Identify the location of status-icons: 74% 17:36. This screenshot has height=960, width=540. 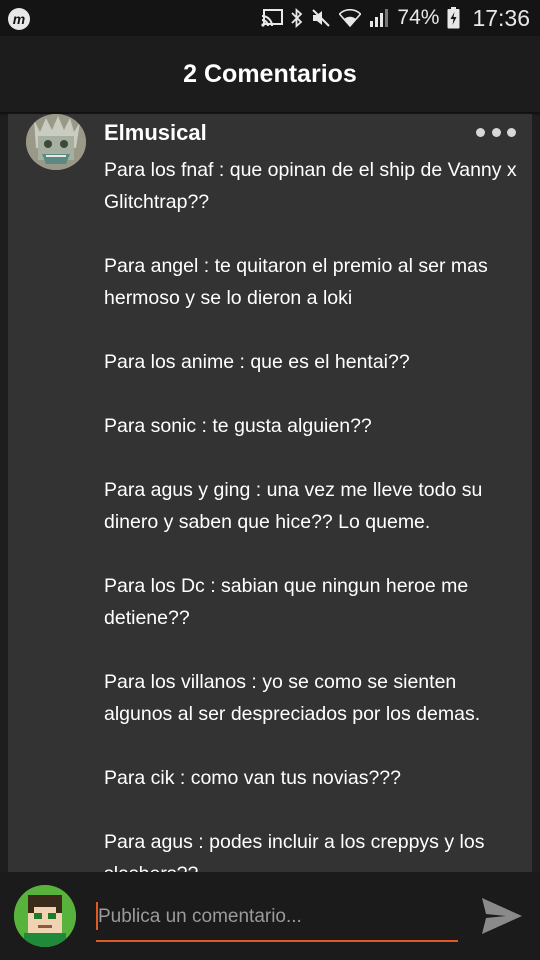
(395, 18).